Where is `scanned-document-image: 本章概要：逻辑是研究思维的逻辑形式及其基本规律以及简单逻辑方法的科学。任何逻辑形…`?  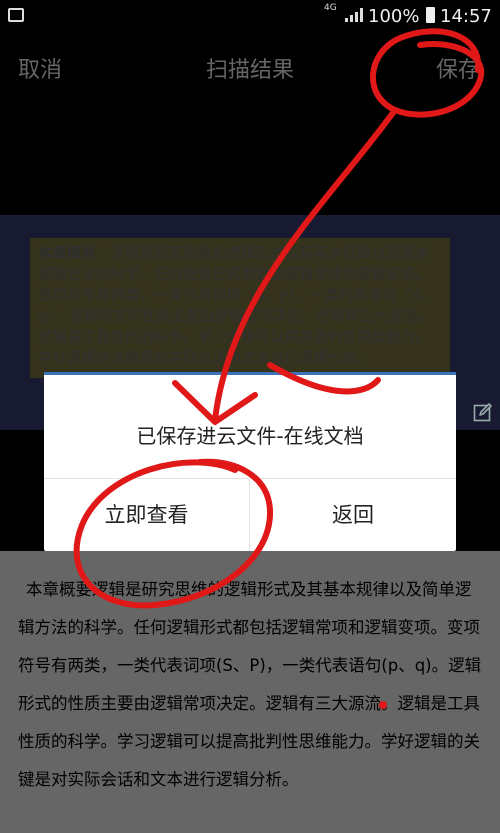 scanned-document-image: 本章概要：逻辑是研究思维的逻辑形式及其基本规律以及简单逻辑方法的科学。任何逻辑形… is located at coordinates (240, 308).